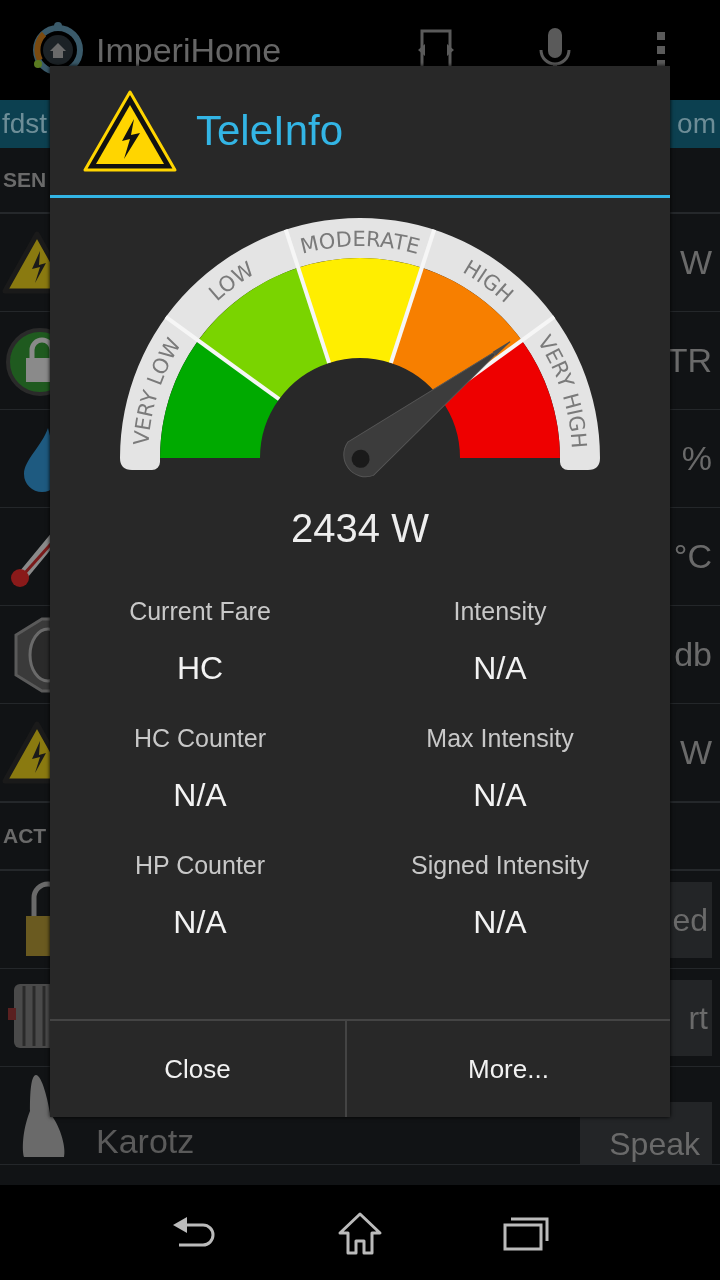 This screenshot has width=720, height=1280. Describe the element at coordinates (689, 360) in the screenshot. I see `sensor-value: TR` at that location.